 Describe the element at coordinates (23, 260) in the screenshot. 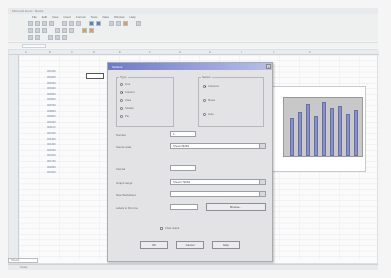

I see `sheet-tab: Sheet1` at that location.